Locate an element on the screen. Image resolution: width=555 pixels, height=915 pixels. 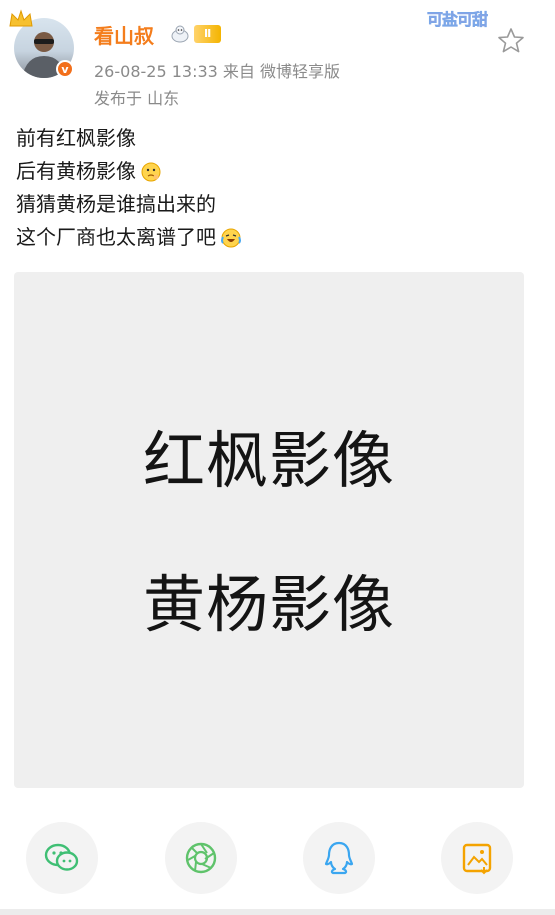
post-line: 前有红枫影像 is located at coordinates (76, 138).